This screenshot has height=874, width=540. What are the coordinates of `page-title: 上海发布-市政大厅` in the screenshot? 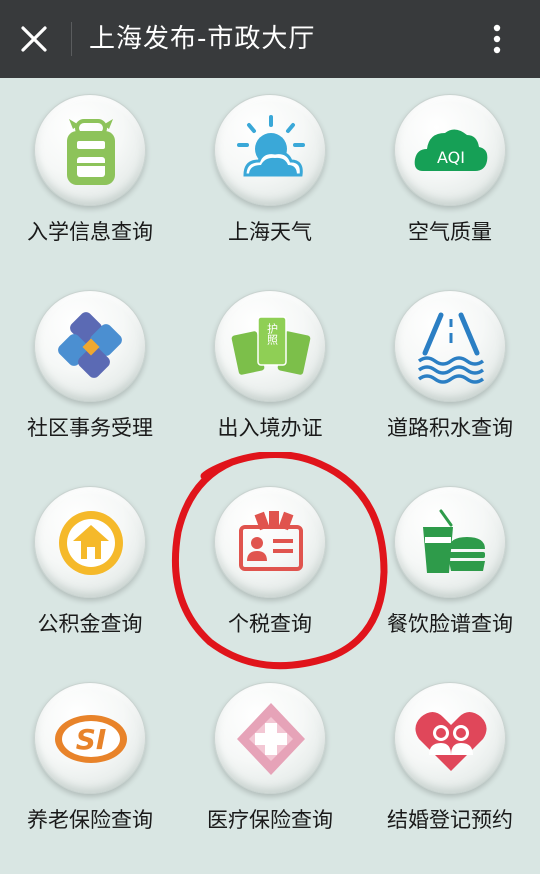 It's located at (202, 39).